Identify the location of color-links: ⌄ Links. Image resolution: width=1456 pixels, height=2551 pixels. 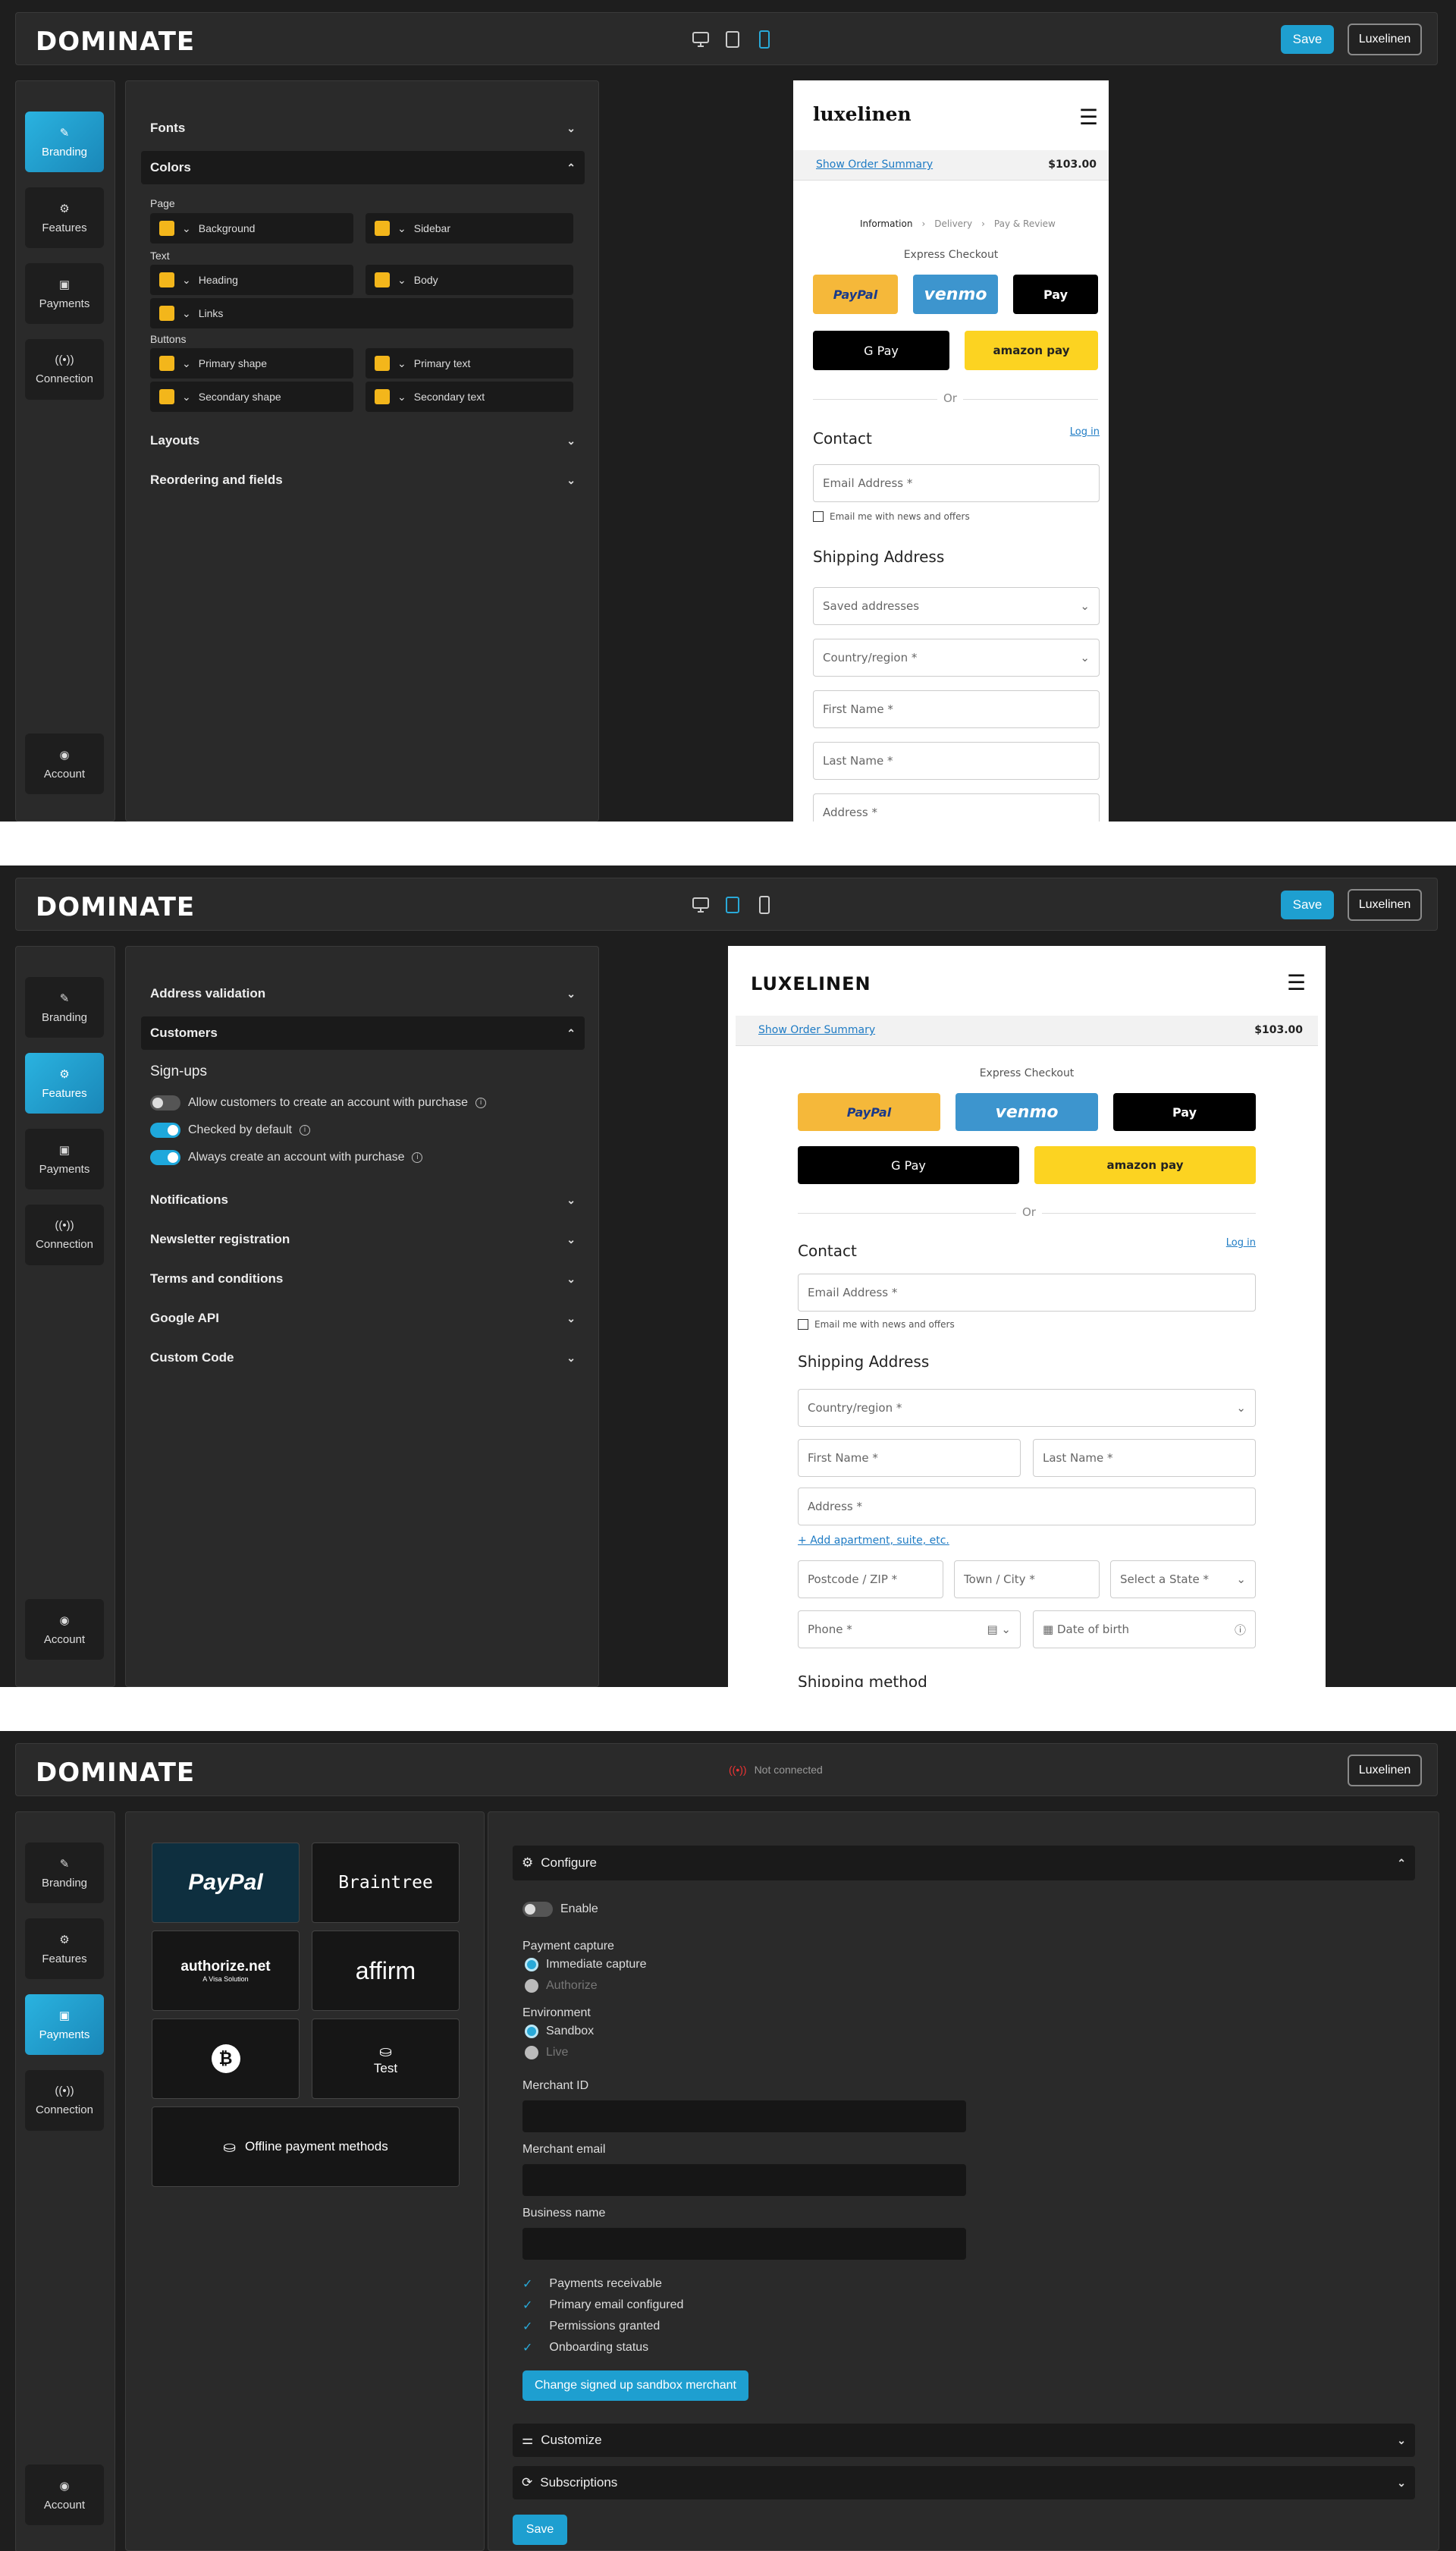
(361, 313).